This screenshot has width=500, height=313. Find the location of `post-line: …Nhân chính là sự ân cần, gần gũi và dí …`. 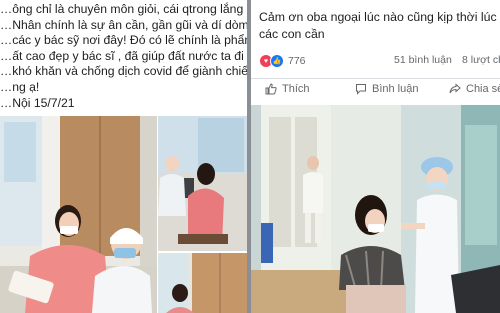

post-line: …Nhân chính là sự ân cần, gần gũi và dí … is located at coordinates (123, 24).